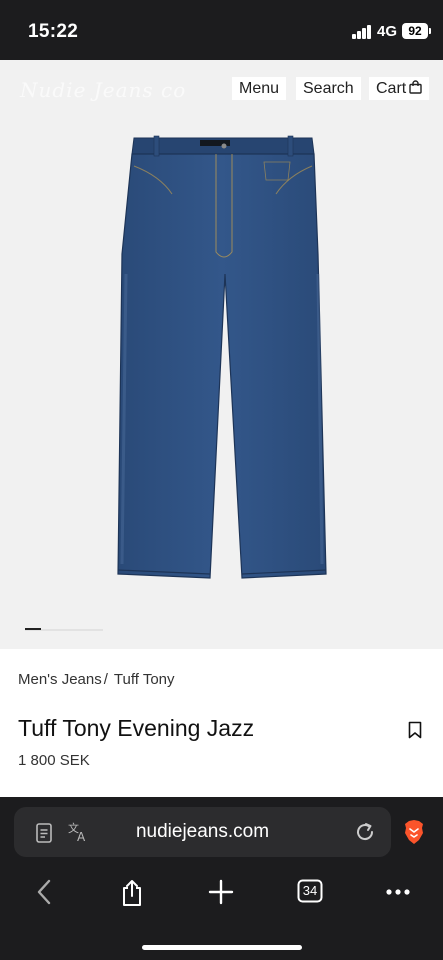 The width and height of the screenshot is (443, 960). I want to click on address-bar: 文 A nudiejeans.com, so click(202, 832).